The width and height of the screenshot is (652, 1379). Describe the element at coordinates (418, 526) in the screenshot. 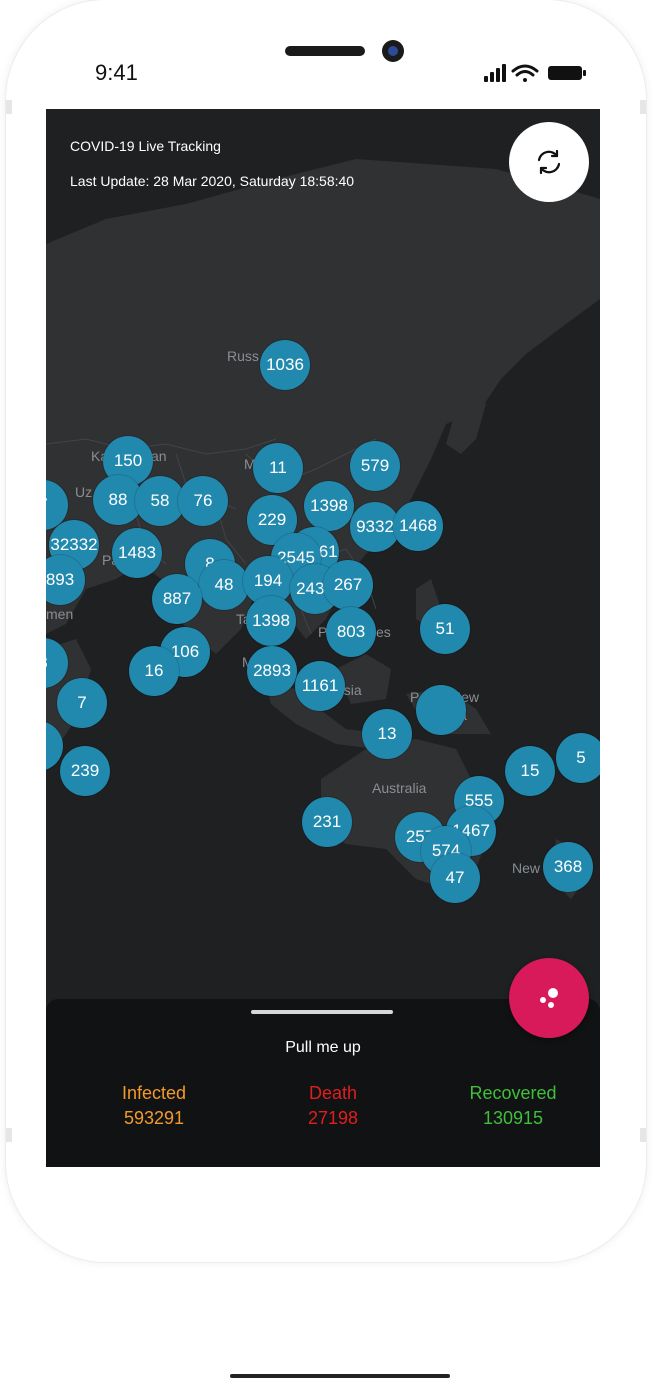

I see `cluster-marker: 1468` at that location.